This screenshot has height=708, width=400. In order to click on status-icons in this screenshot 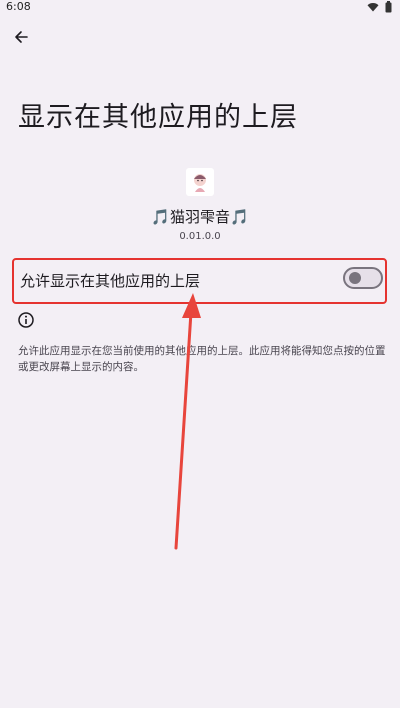, I will do `click(379, 7)`.